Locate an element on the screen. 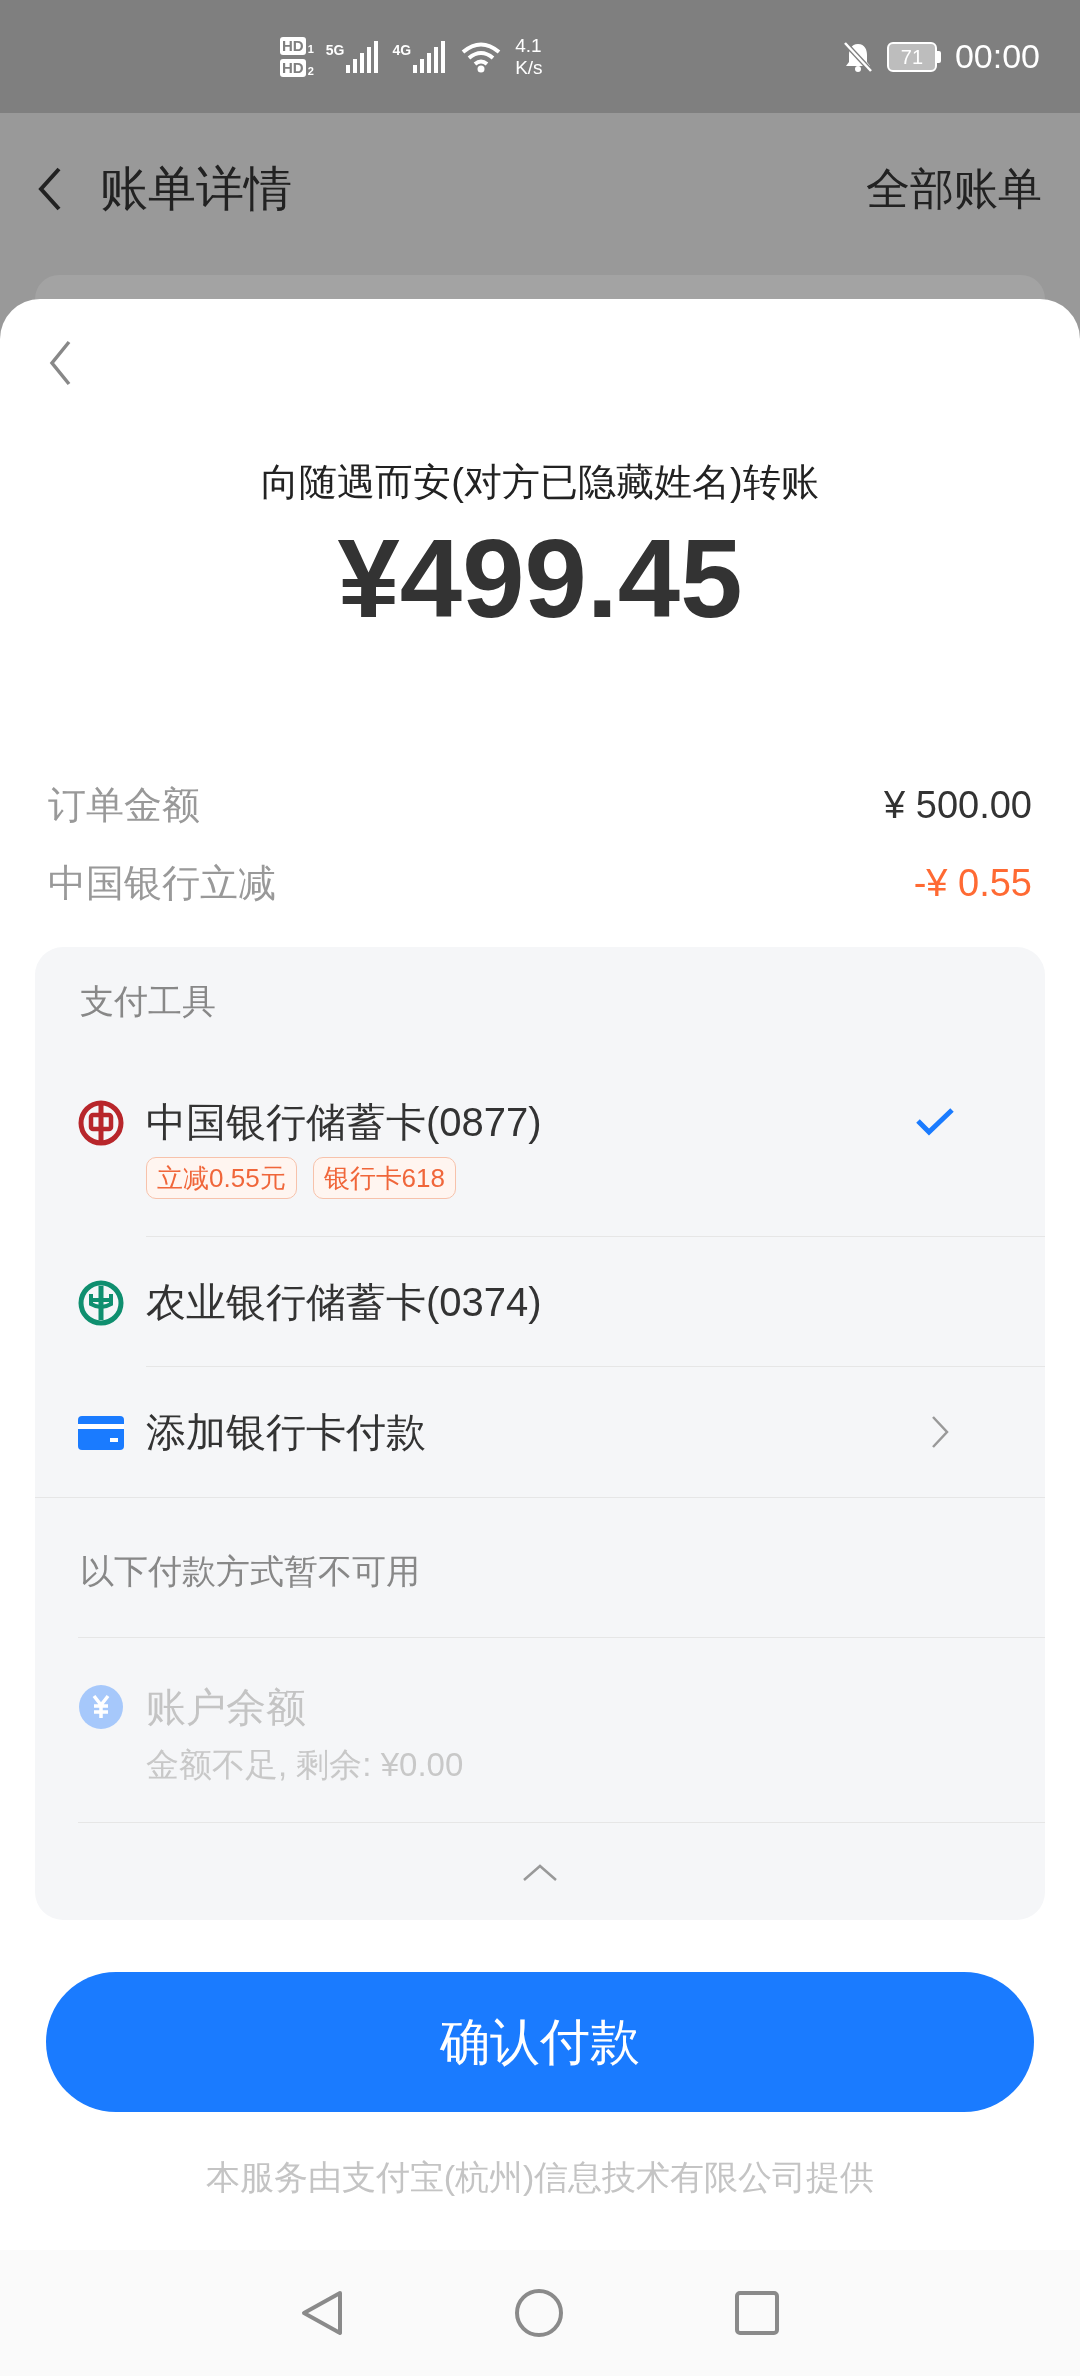 The height and width of the screenshot is (2376, 1080). network-type: 4G is located at coordinates (402, 49).